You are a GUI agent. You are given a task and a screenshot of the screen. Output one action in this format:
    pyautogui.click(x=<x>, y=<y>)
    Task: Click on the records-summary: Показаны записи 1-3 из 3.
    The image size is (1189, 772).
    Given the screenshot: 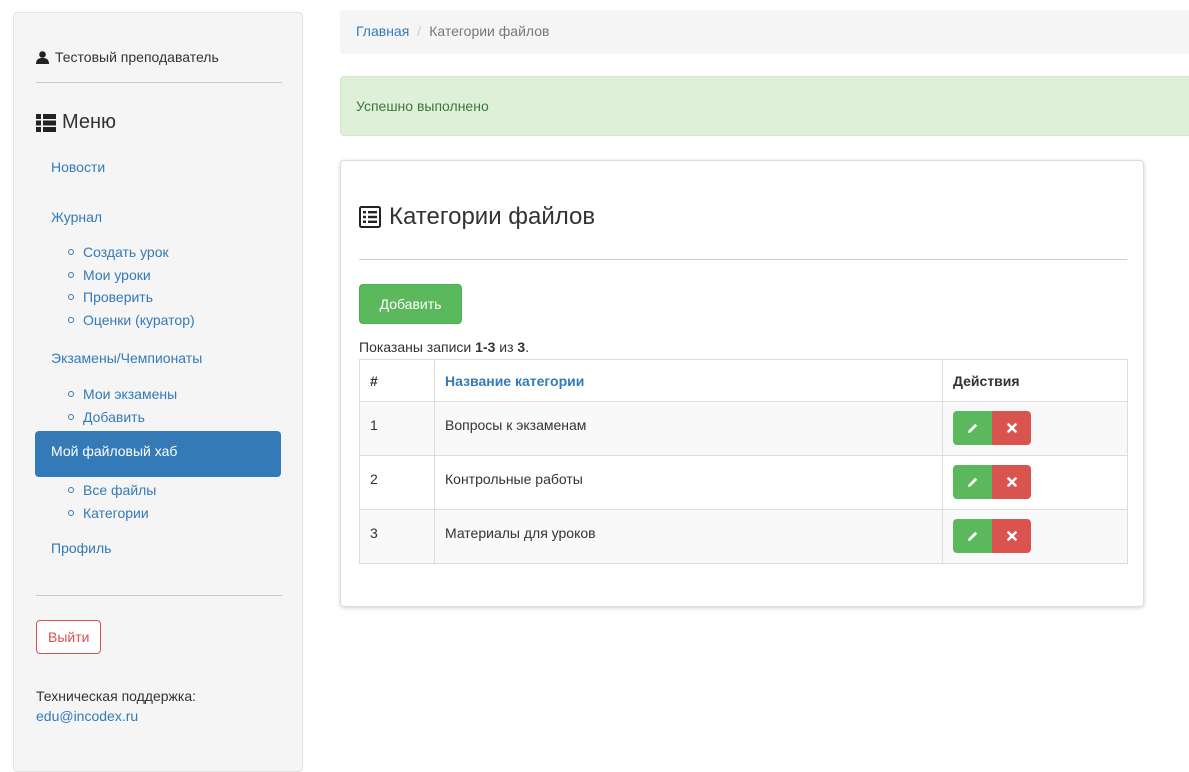 What is the action you would take?
    pyautogui.click(x=444, y=347)
    